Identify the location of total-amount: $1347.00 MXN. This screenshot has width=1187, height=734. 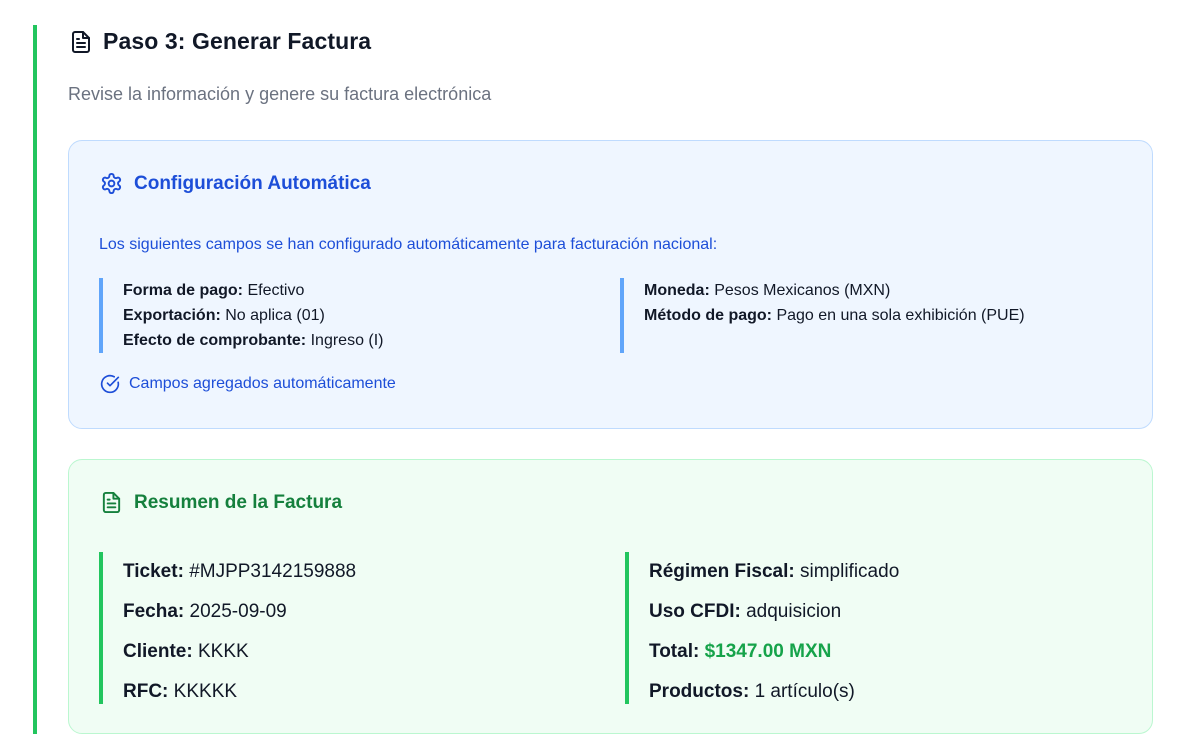
(768, 651).